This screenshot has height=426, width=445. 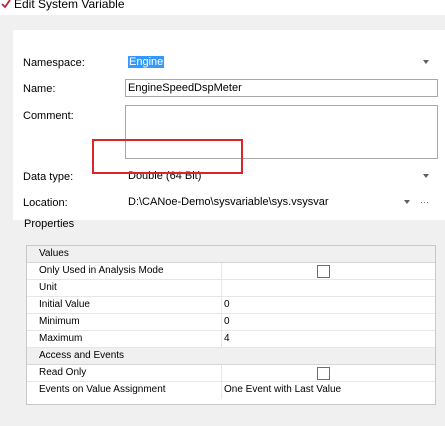 What do you see at coordinates (39, 89) in the screenshot?
I see `name-label: Name:` at bounding box center [39, 89].